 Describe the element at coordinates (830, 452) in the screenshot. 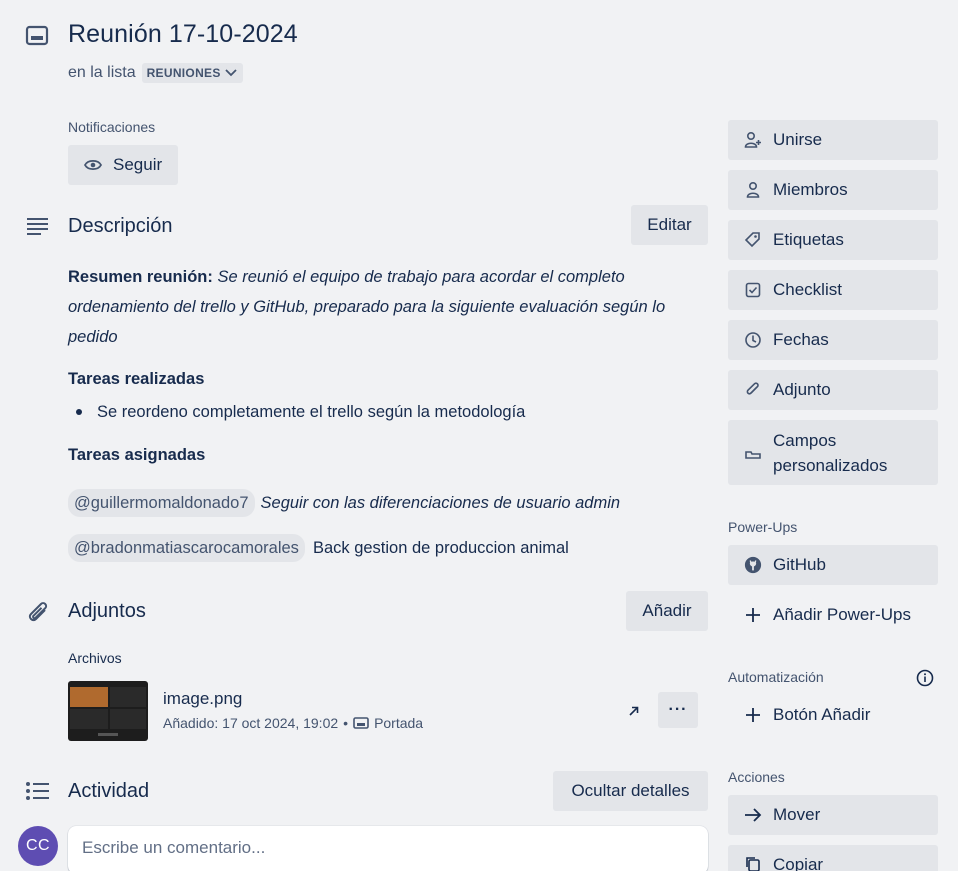

I see `custom-fields-label: Campos personalizados` at that location.